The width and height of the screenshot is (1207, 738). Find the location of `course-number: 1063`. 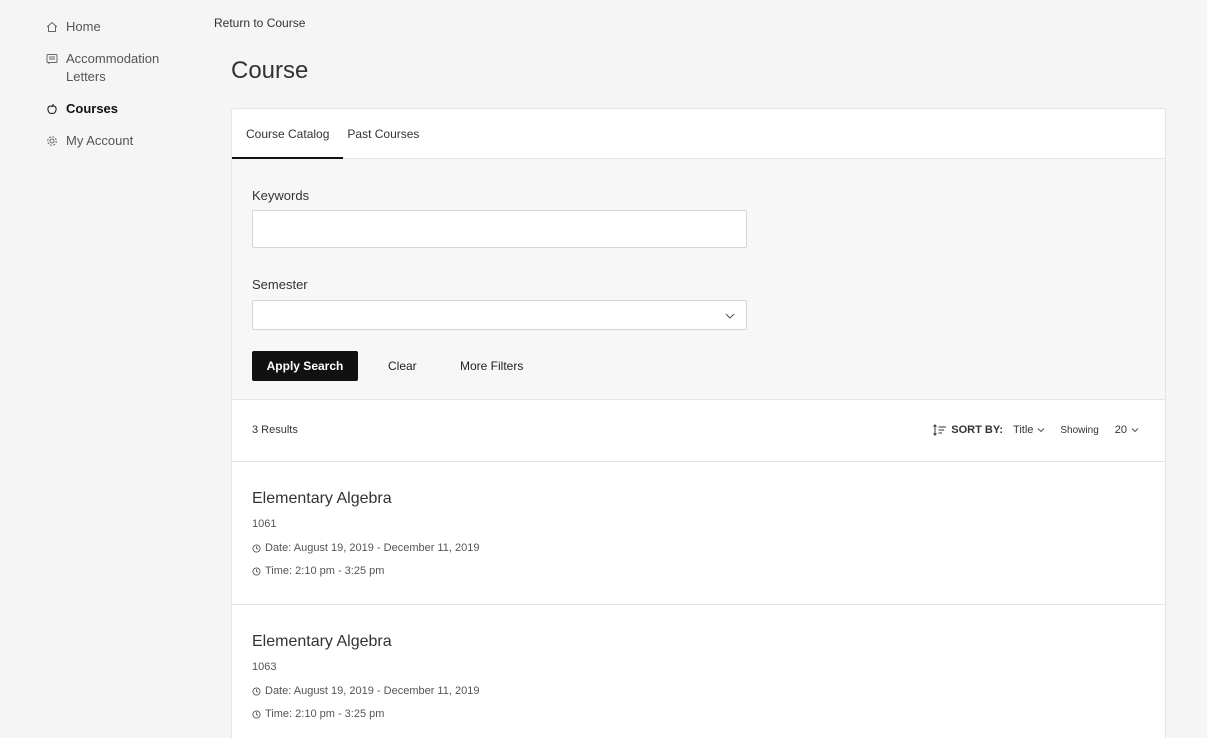

course-number: 1063 is located at coordinates (264, 667).